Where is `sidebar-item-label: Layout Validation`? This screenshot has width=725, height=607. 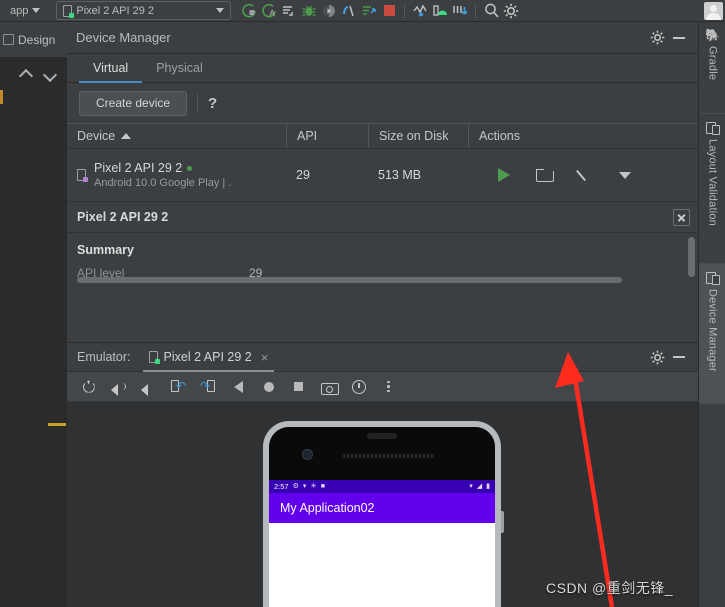
sidebar-item-label: Layout Validation is located at coordinates (712, 182).